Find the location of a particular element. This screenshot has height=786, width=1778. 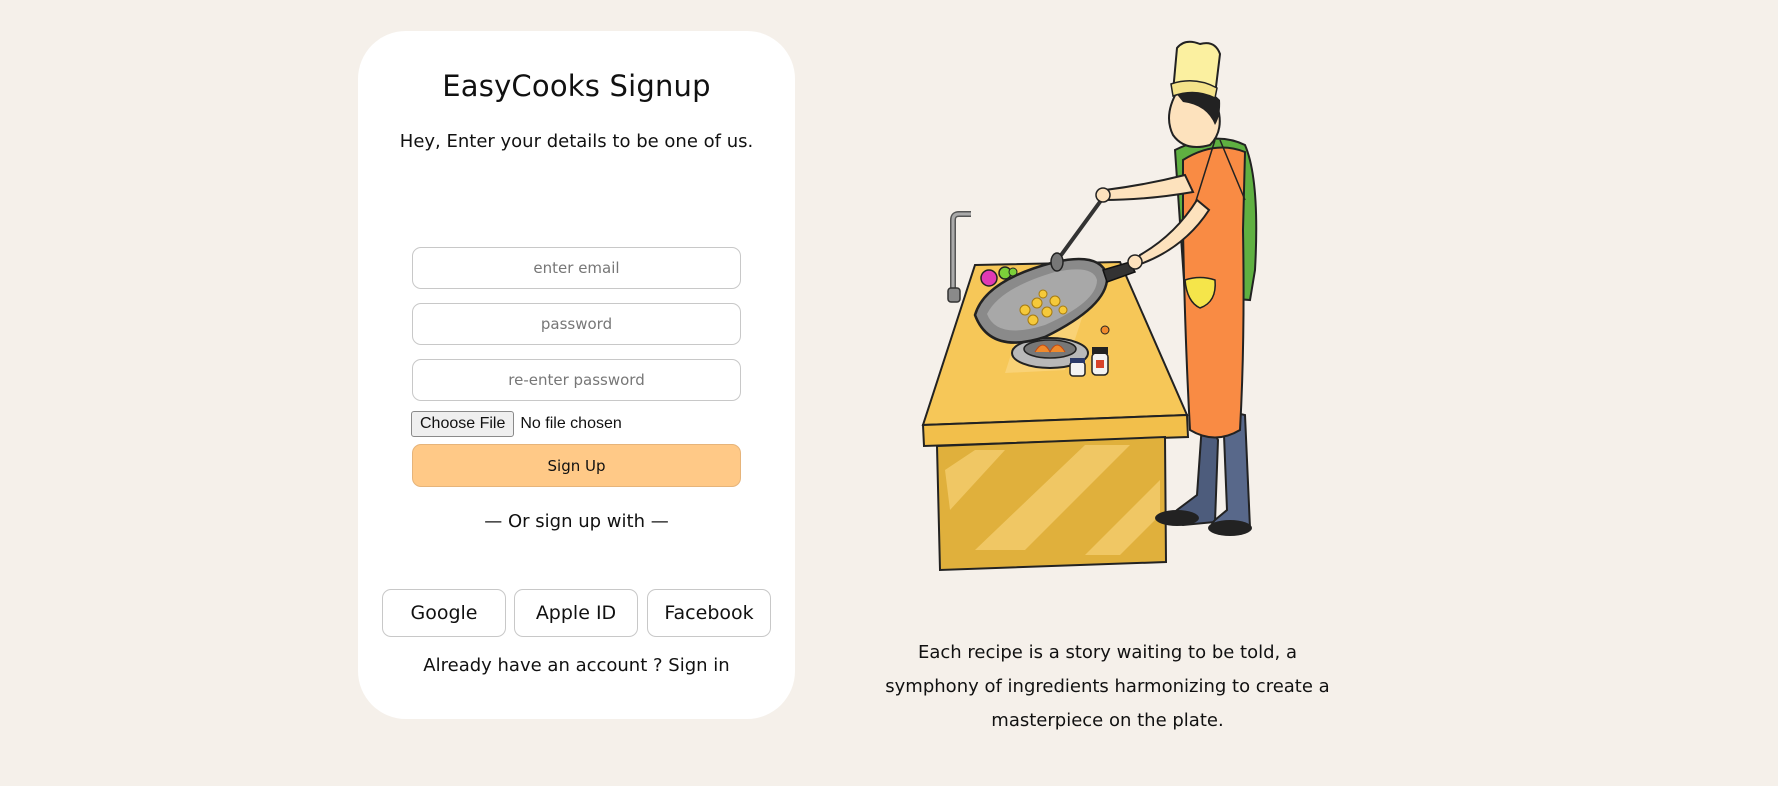

chef-hat-icon is located at coordinates (1196, 70).